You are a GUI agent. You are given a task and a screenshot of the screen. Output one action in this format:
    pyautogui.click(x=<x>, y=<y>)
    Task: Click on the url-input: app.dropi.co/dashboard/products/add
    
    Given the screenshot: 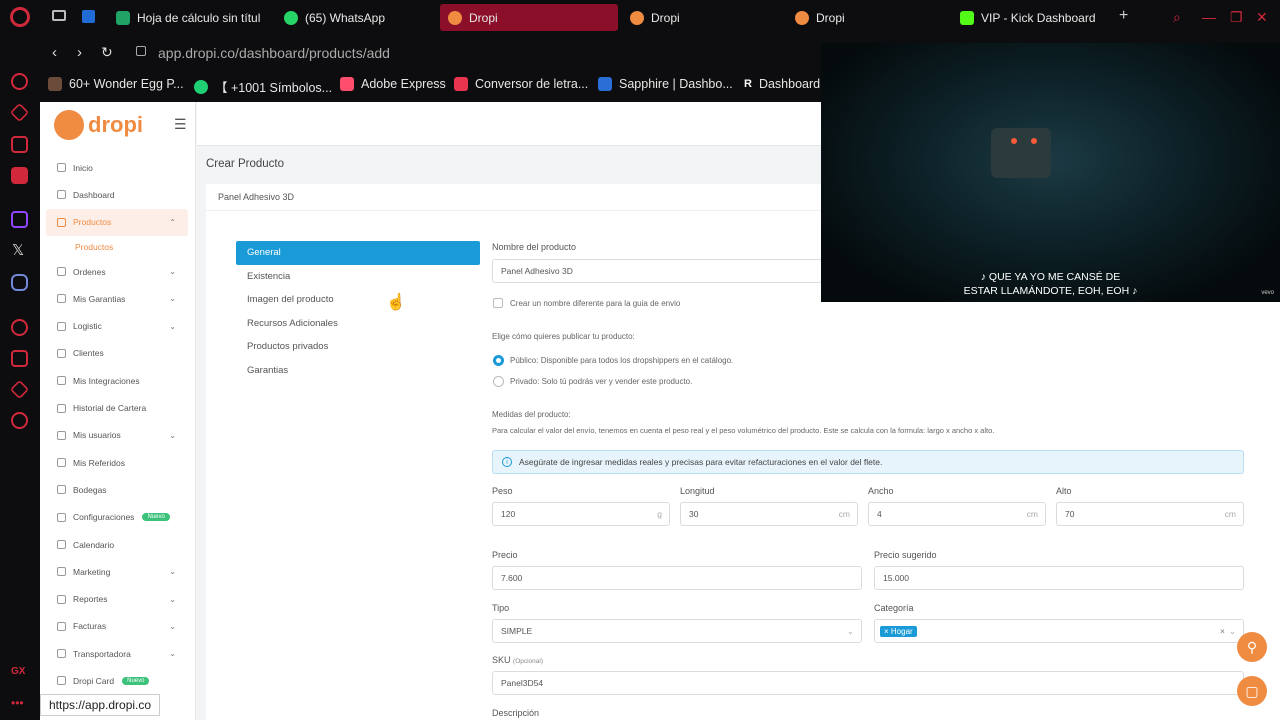 What is the action you would take?
    pyautogui.click(x=274, y=53)
    